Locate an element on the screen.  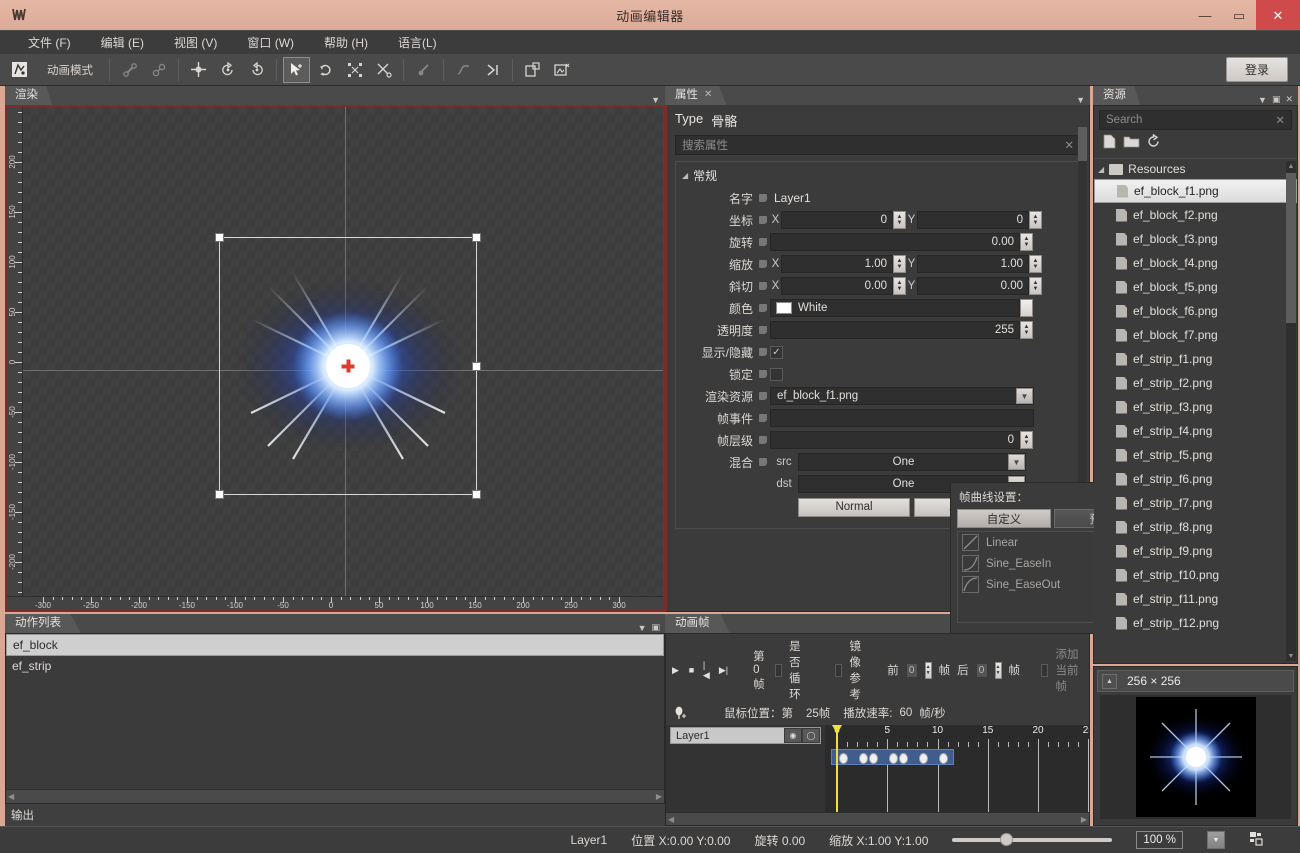
resource-item: ef_strip_f7.png is located at coordinates (1195, 503).